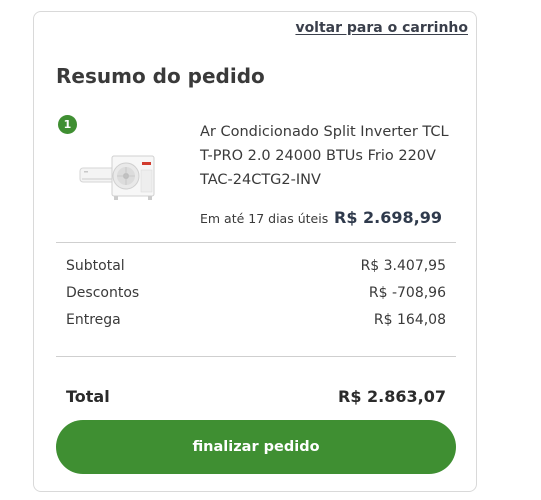  What do you see at coordinates (256, 447) in the screenshot?
I see `checkout-button: finalizar pedido` at bounding box center [256, 447].